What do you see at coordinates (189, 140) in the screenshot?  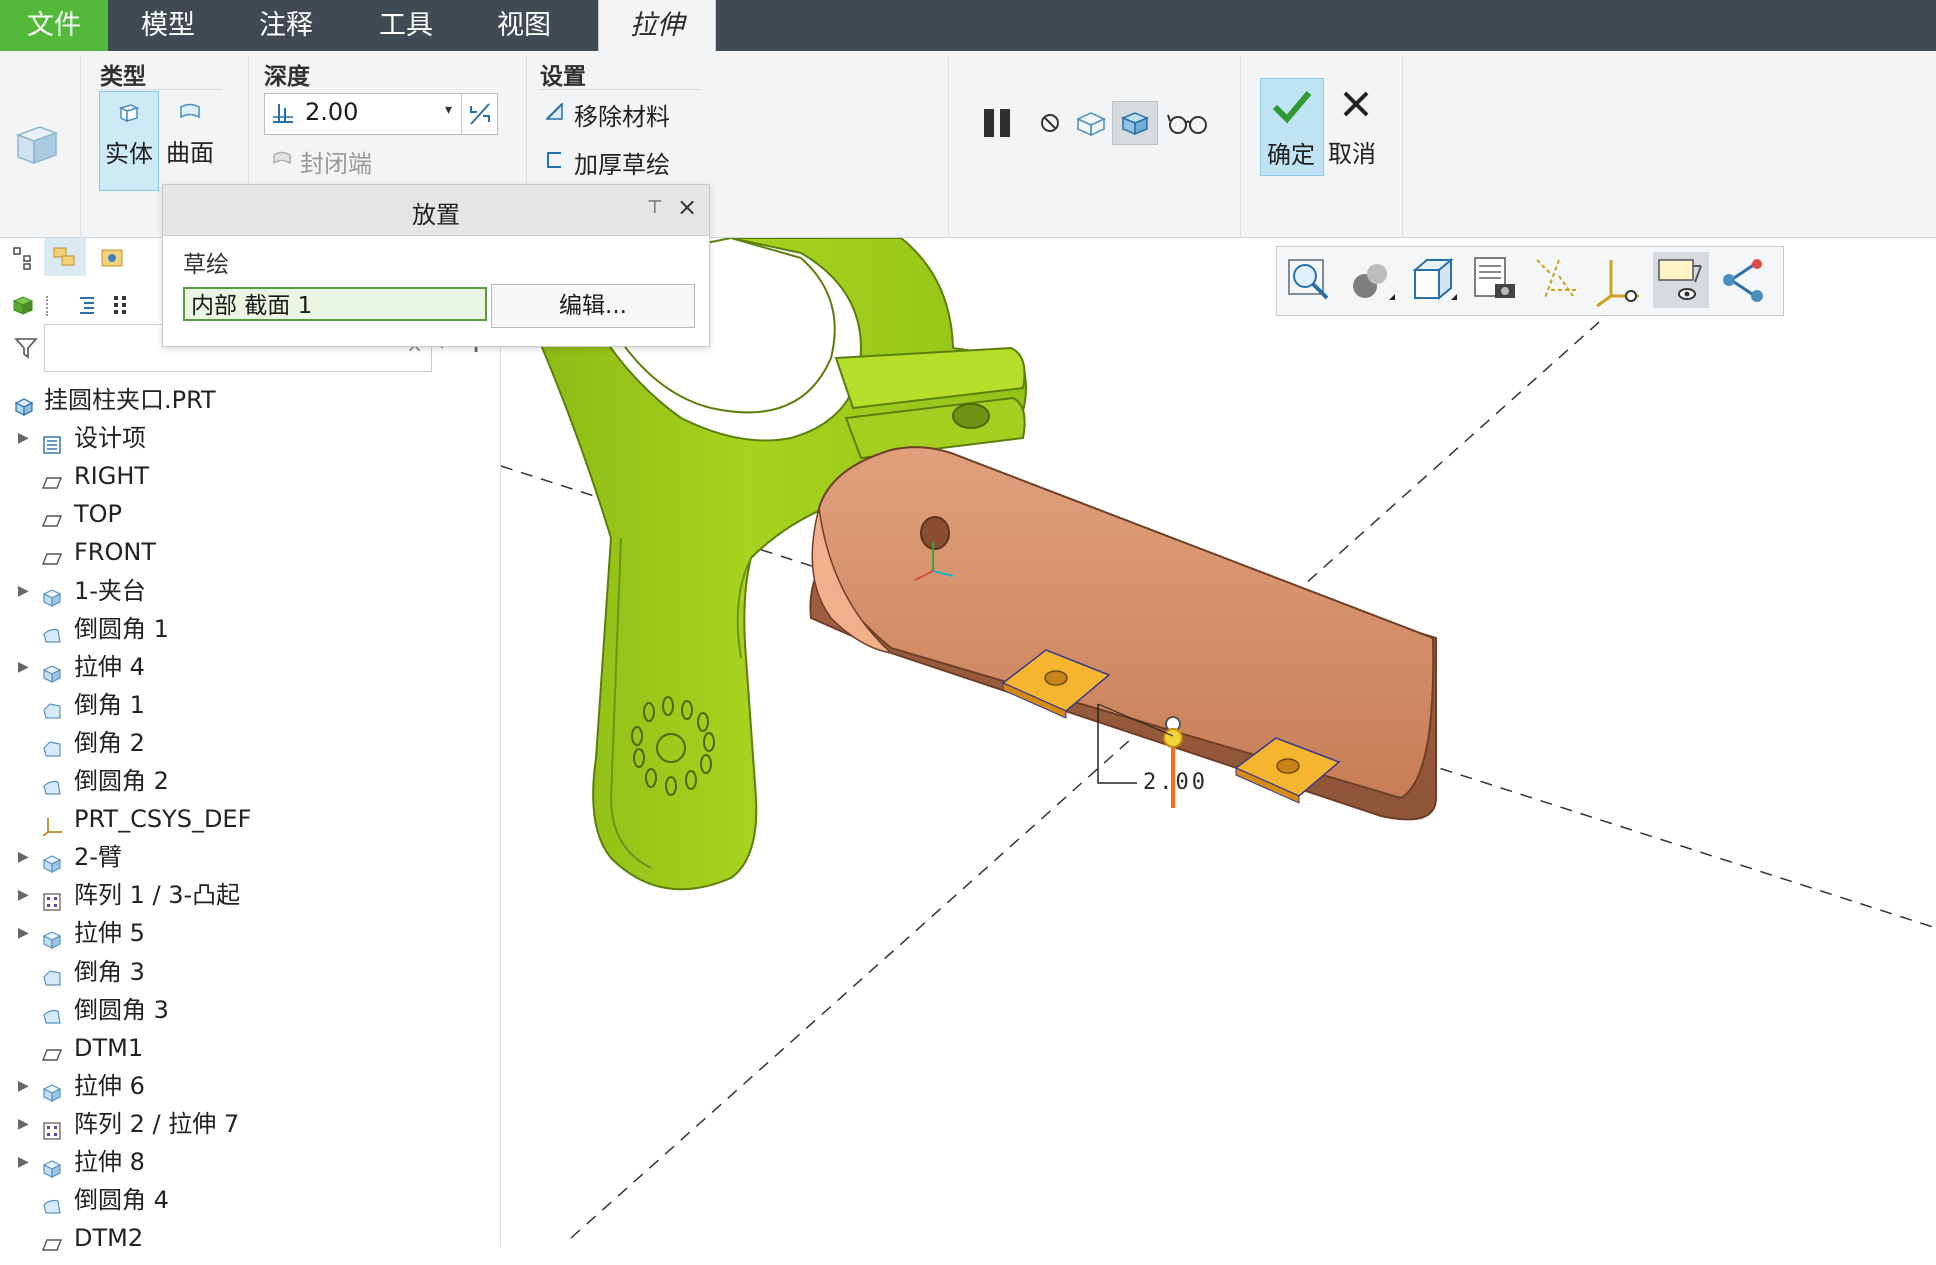 I see `surface-type-button: 曲面` at bounding box center [189, 140].